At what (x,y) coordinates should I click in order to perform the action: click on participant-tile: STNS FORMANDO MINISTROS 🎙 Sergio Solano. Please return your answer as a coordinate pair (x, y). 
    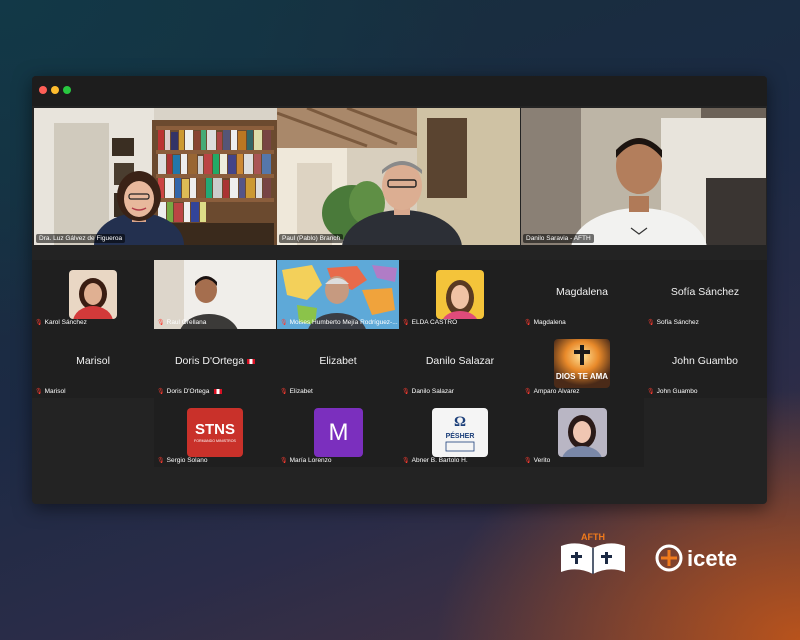
    Looking at the image, I should click on (215, 432).